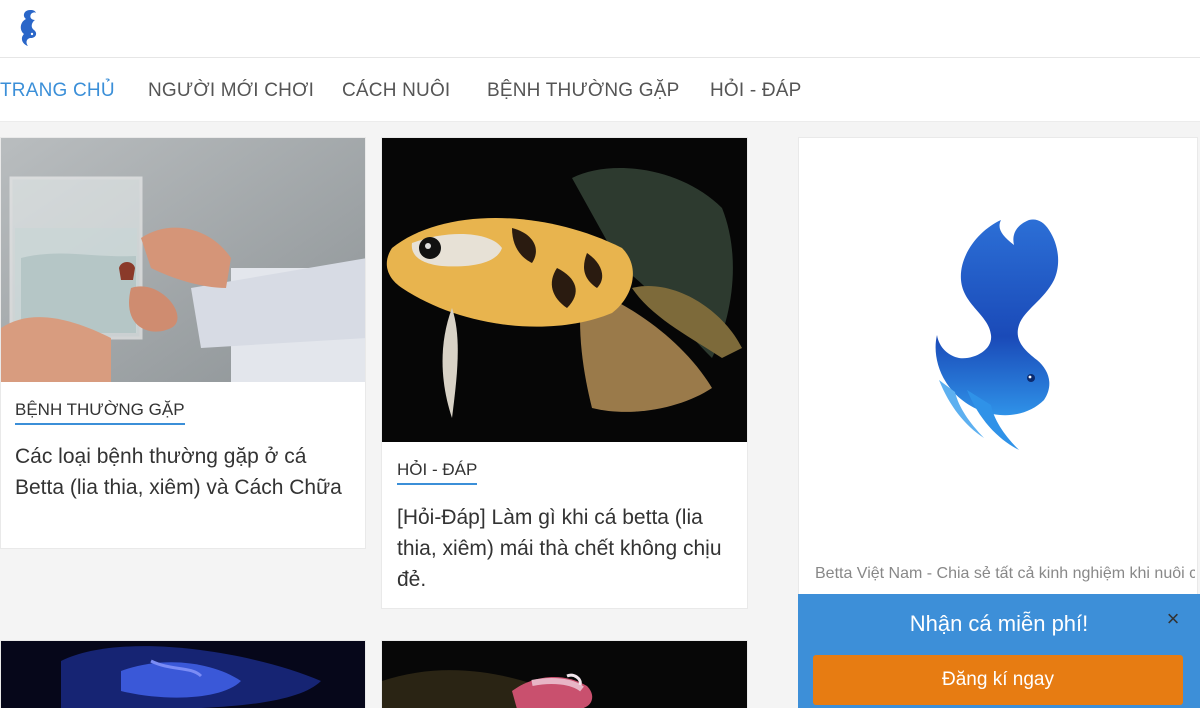 Image resolution: width=1200 pixels, height=708 pixels. I want to click on betta-vietnam-logo-icon, so click(997, 334).